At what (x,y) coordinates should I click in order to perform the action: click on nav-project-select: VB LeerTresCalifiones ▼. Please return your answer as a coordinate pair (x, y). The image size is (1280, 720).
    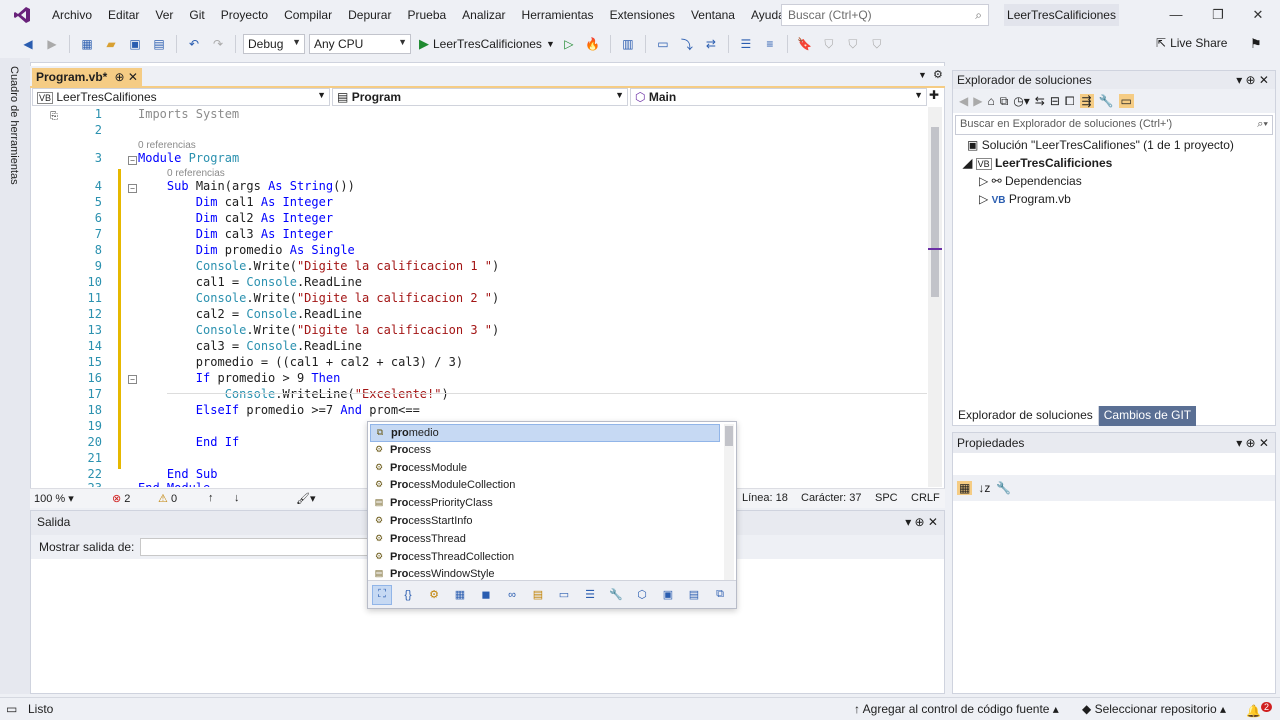
    Looking at the image, I should click on (181, 97).